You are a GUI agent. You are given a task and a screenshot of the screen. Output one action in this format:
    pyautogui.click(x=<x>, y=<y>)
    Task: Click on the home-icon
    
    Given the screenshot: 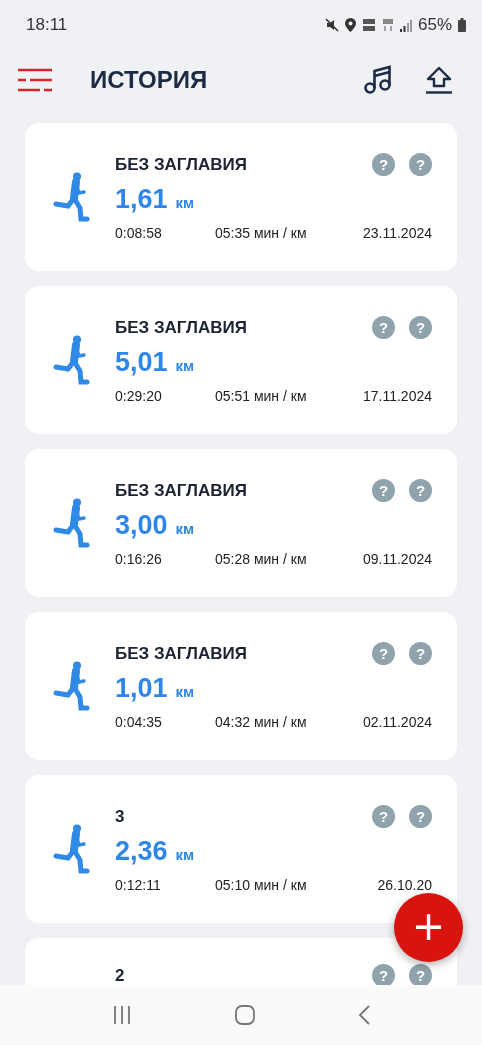 What is the action you would take?
    pyautogui.click(x=245, y=1015)
    